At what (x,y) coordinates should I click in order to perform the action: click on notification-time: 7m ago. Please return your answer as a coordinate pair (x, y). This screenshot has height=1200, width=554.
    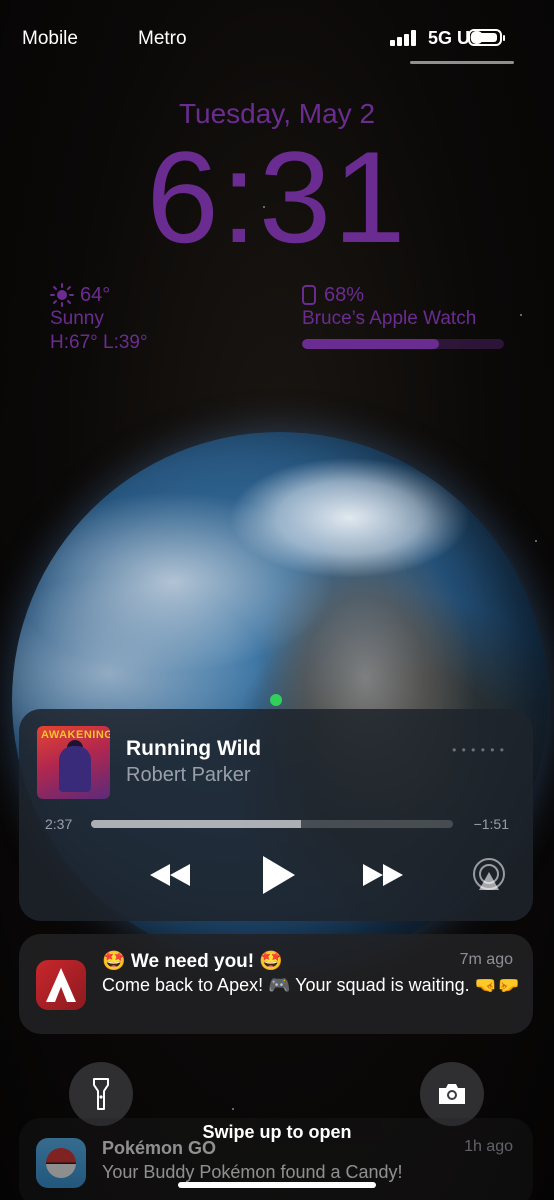
    Looking at the image, I should click on (486, 959).